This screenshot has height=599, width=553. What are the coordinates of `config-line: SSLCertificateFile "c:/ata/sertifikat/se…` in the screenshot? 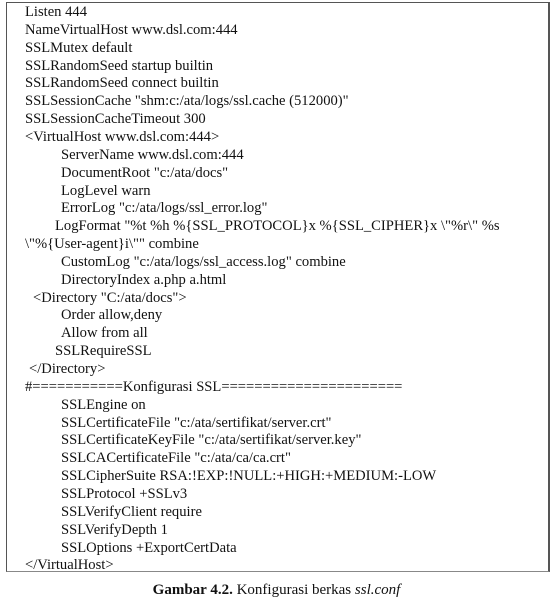 It's located at (196, 422).